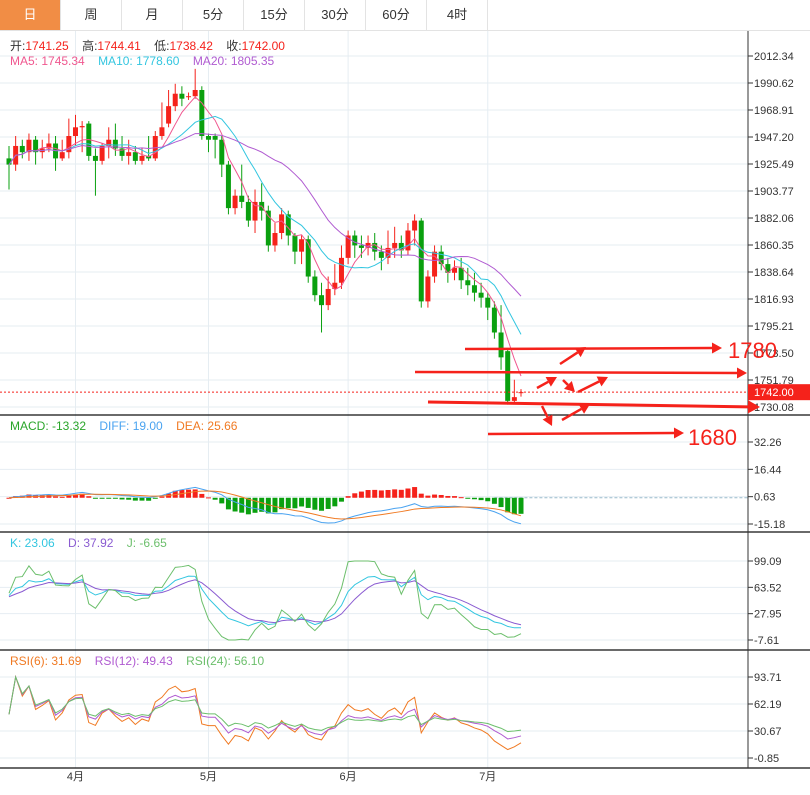  I want to click on price-axis-label: 1860.35, so click(774, 246).